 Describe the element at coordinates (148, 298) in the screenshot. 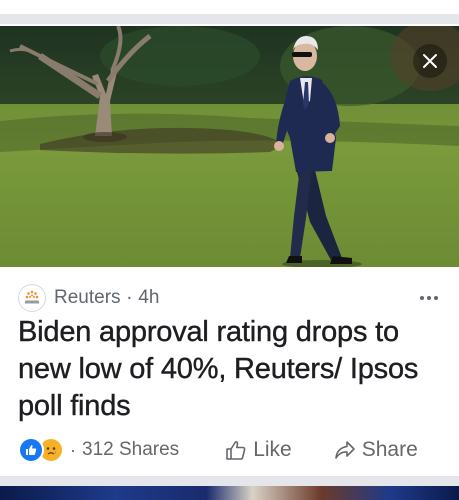

I see `post-timestamp: 4h` at that location.